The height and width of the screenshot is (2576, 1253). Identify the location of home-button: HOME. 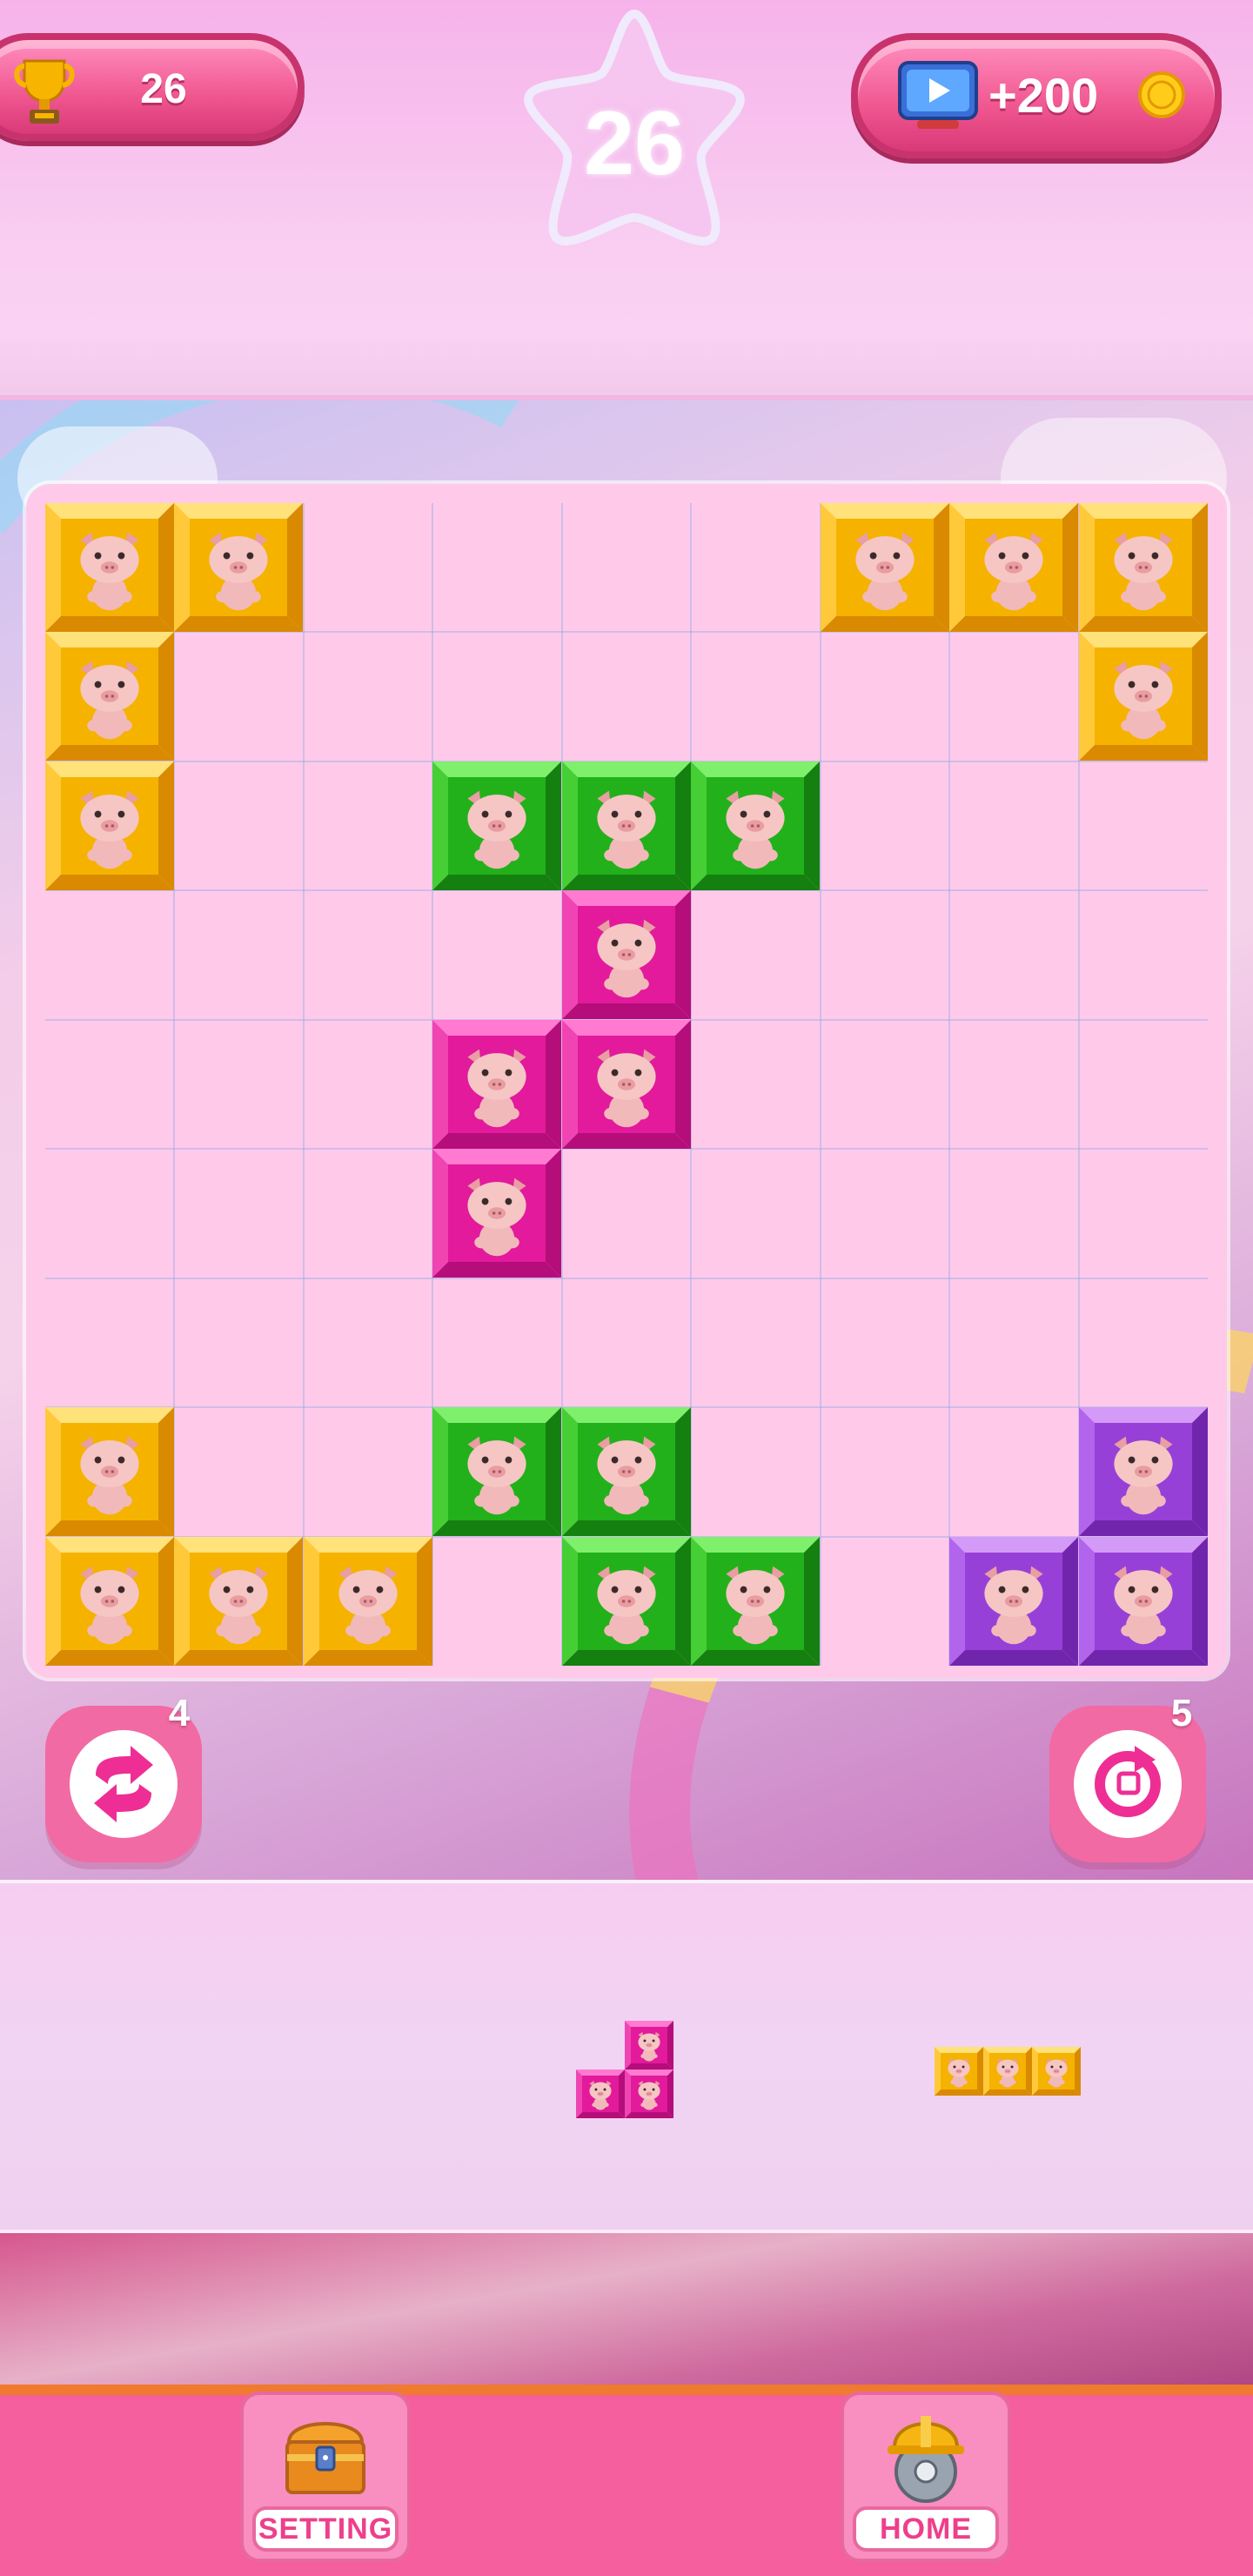
(926, 2477).